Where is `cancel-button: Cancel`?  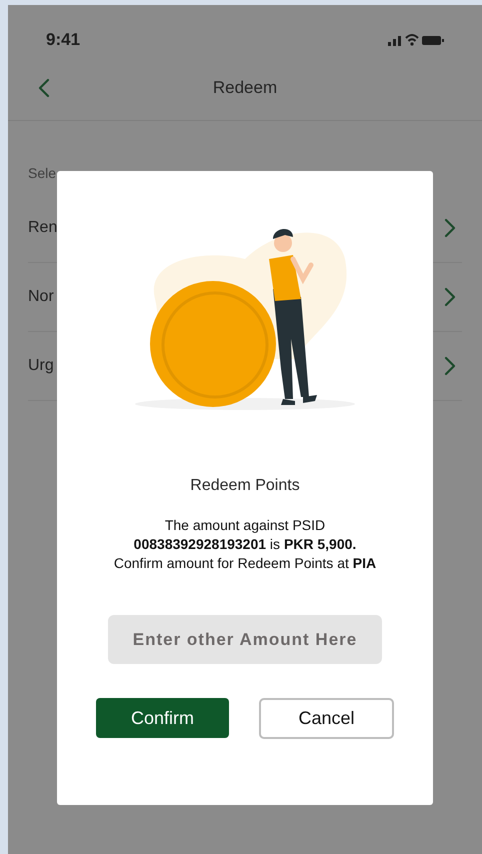
cancel-button: Cancel is located at coordinates (326, 718).